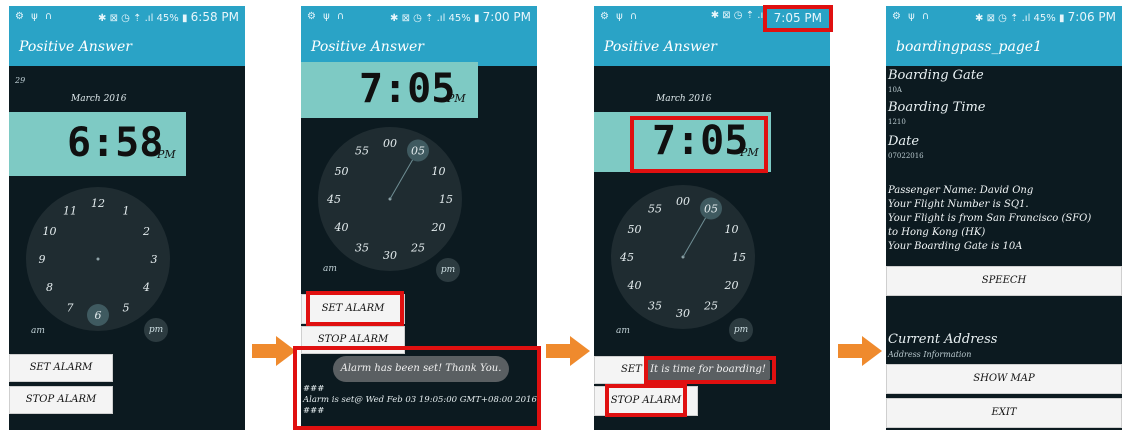  Describe the element at coordinates (98, 315) in the screenshot. I see `dial-number: 6` at that location.